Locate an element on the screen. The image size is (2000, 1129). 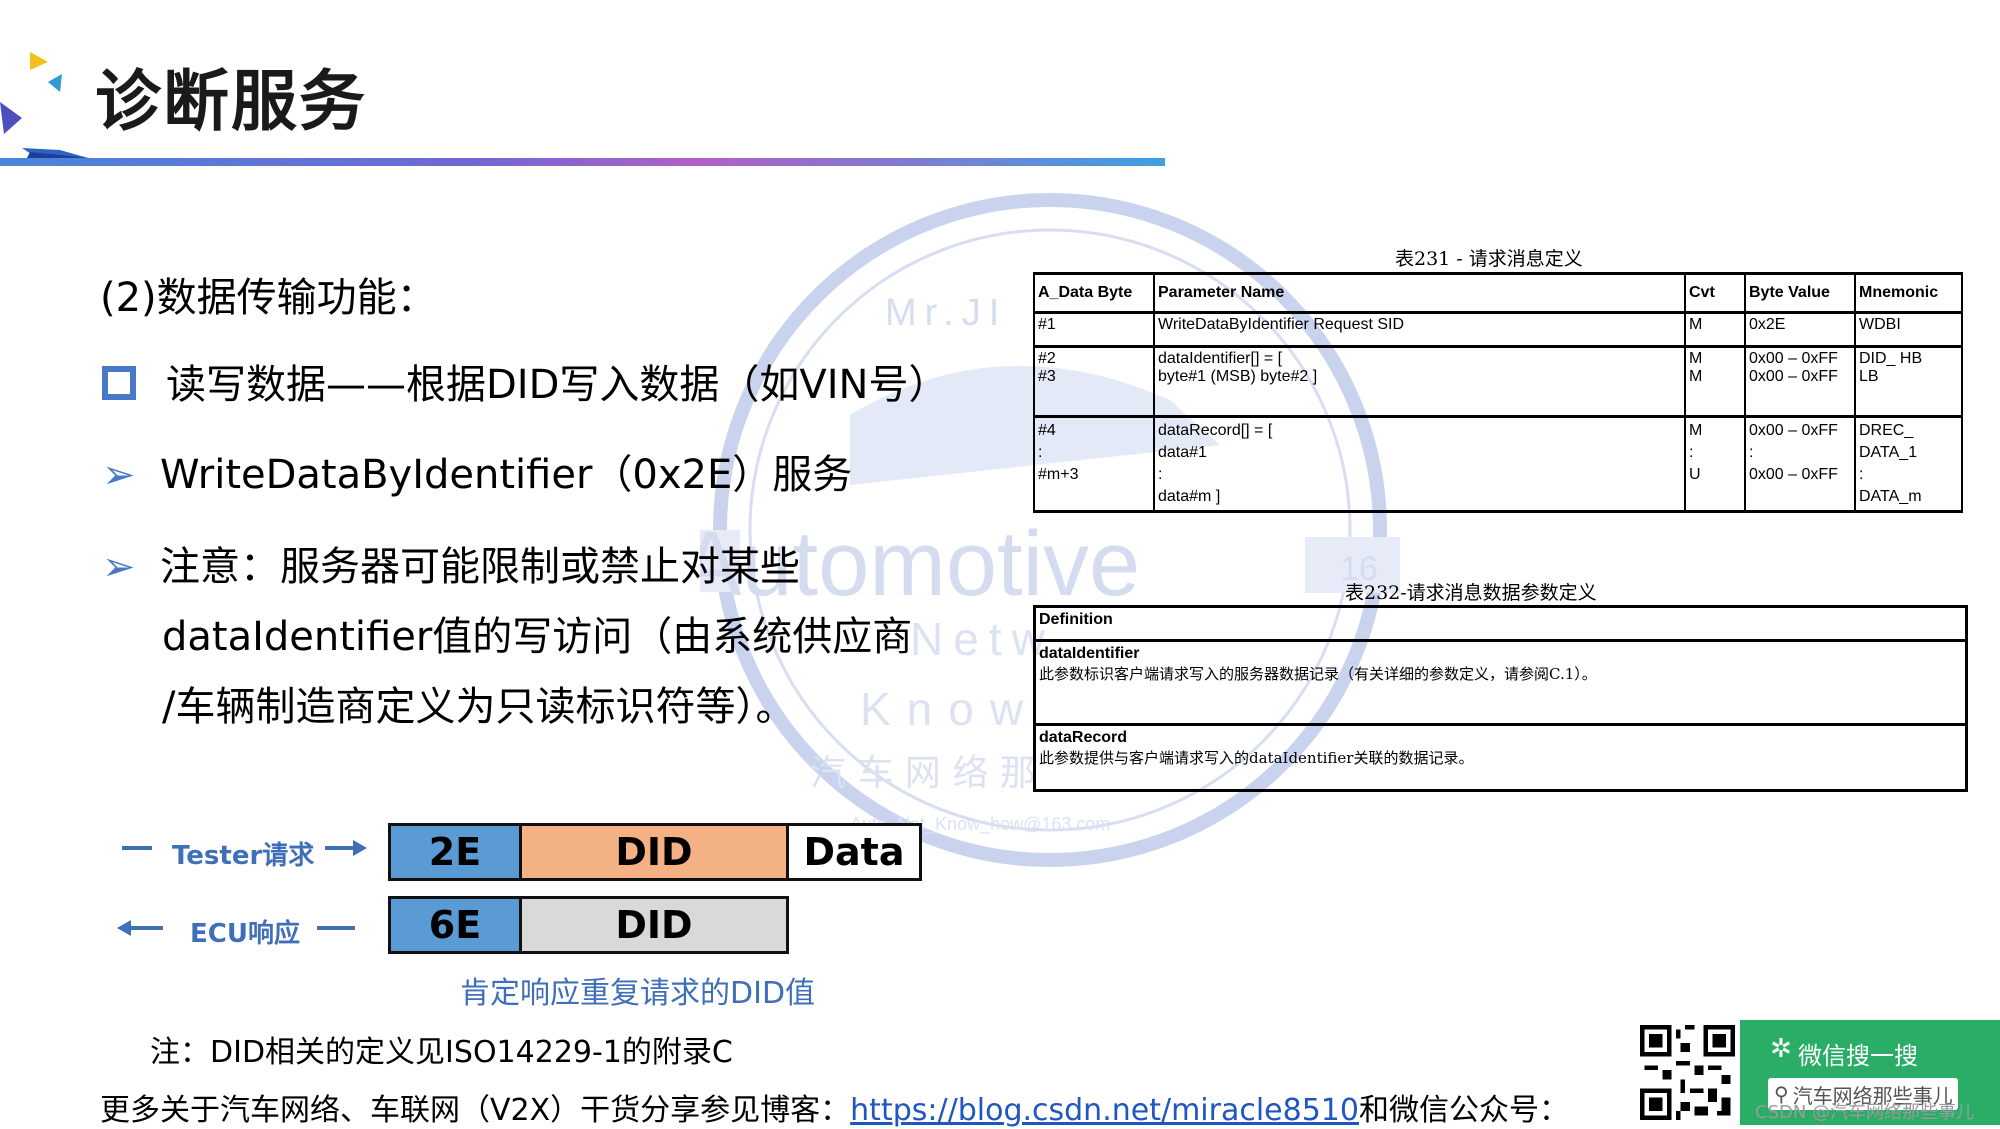
table232-caption: 表232-请求消息数据参数定义 is located at coordinates (1471, 593).